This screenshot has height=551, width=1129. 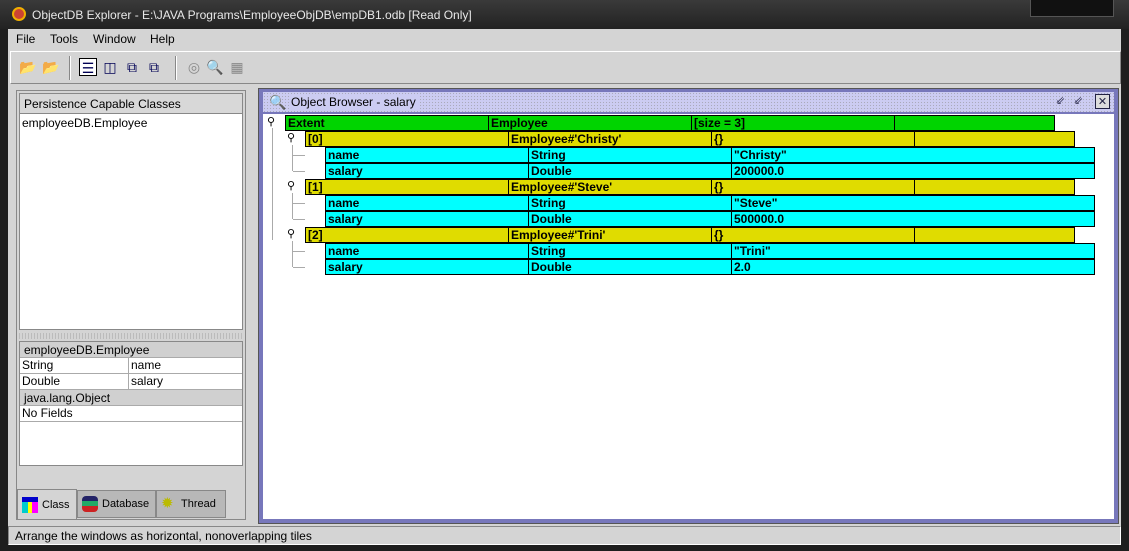 What do you see at coordinates (792, 123) in the screenshot?
I see `extent-size: [size = 3]` at bounding box center [792, 123].